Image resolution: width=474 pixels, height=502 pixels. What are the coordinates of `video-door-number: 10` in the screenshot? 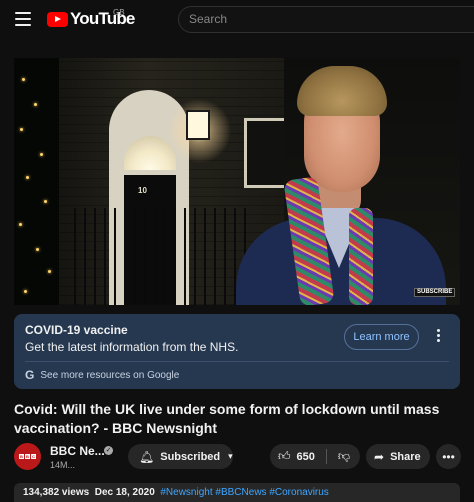 It's located at (142, 190).